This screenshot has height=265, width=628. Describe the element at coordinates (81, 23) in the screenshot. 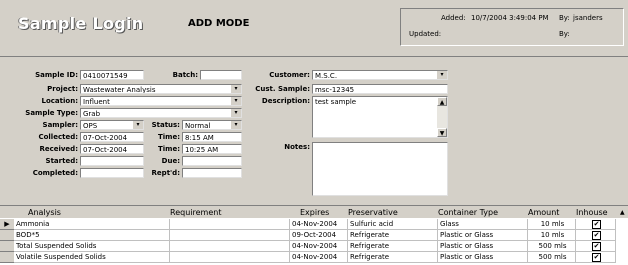

I see `page-title: Sample Login` at that location.